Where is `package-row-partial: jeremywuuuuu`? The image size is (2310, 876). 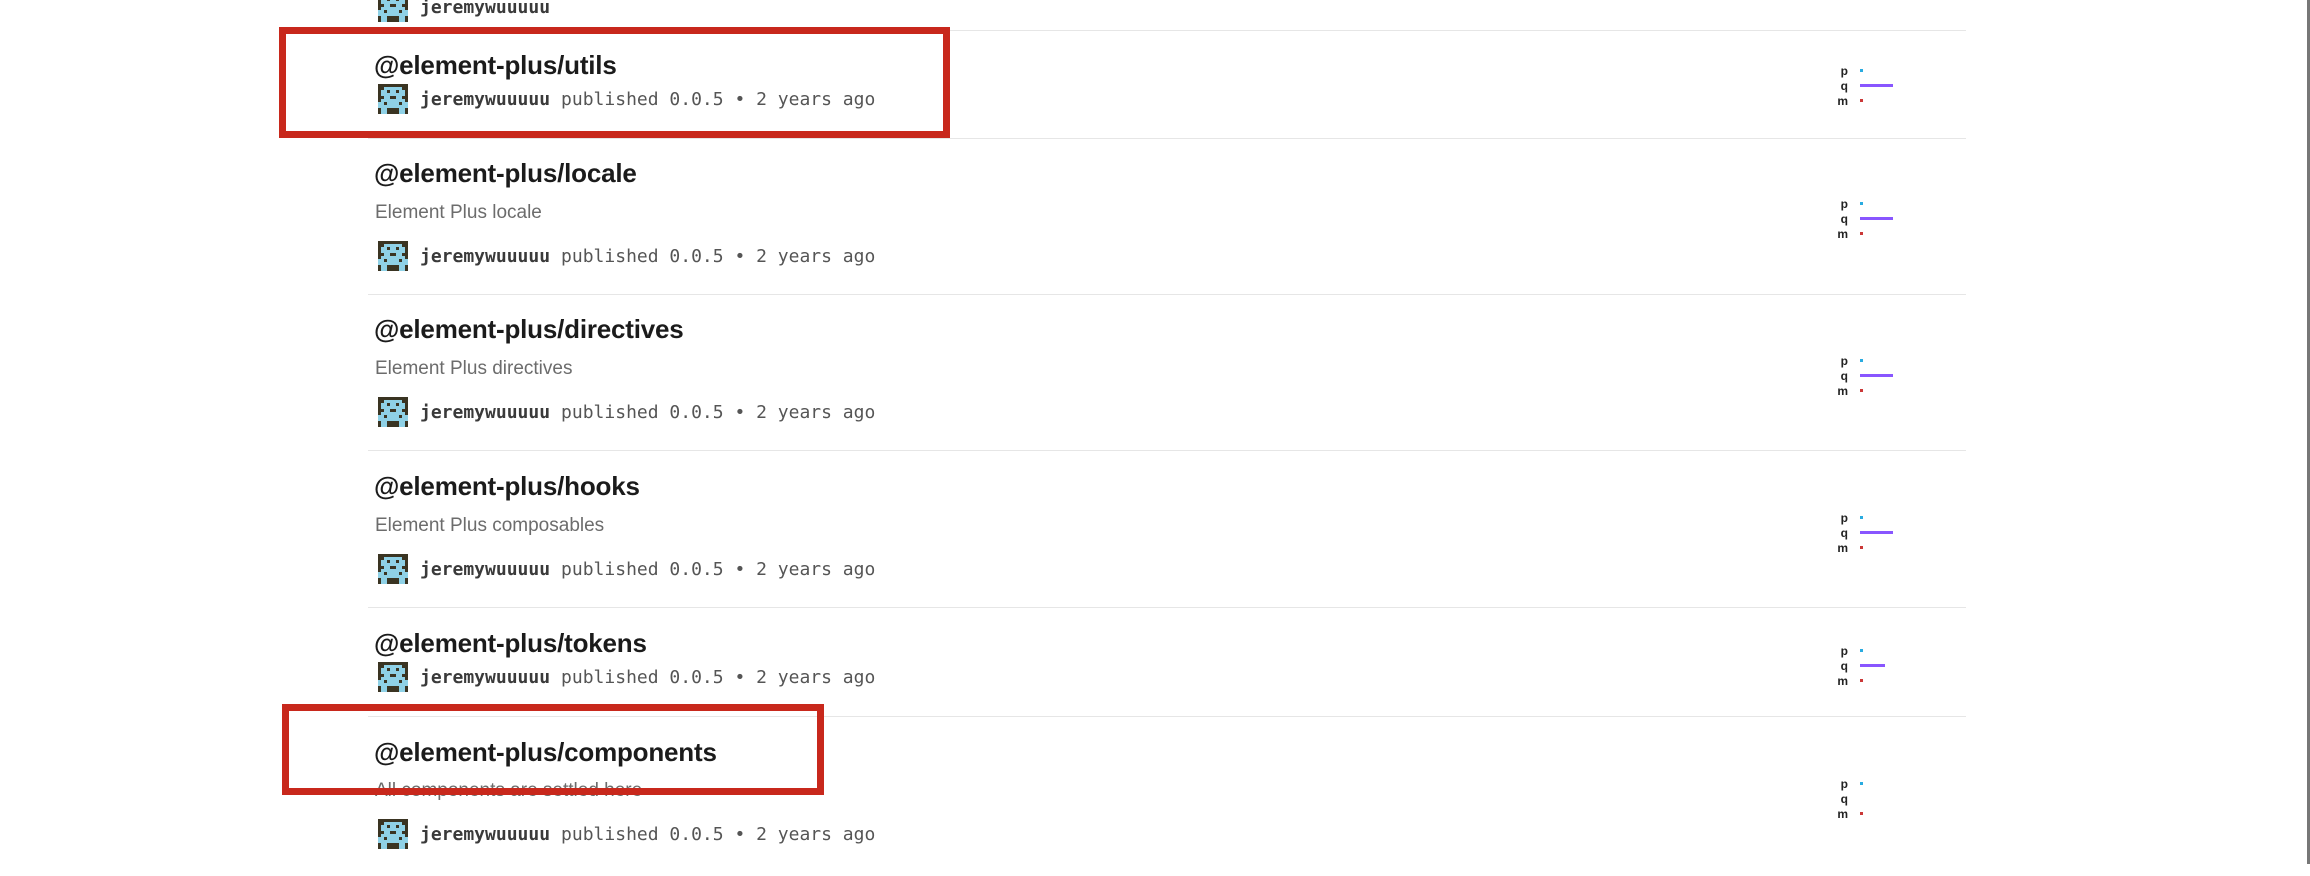 package-row-partial: jeremywuuuuu is located at coordinates (1167, 15).